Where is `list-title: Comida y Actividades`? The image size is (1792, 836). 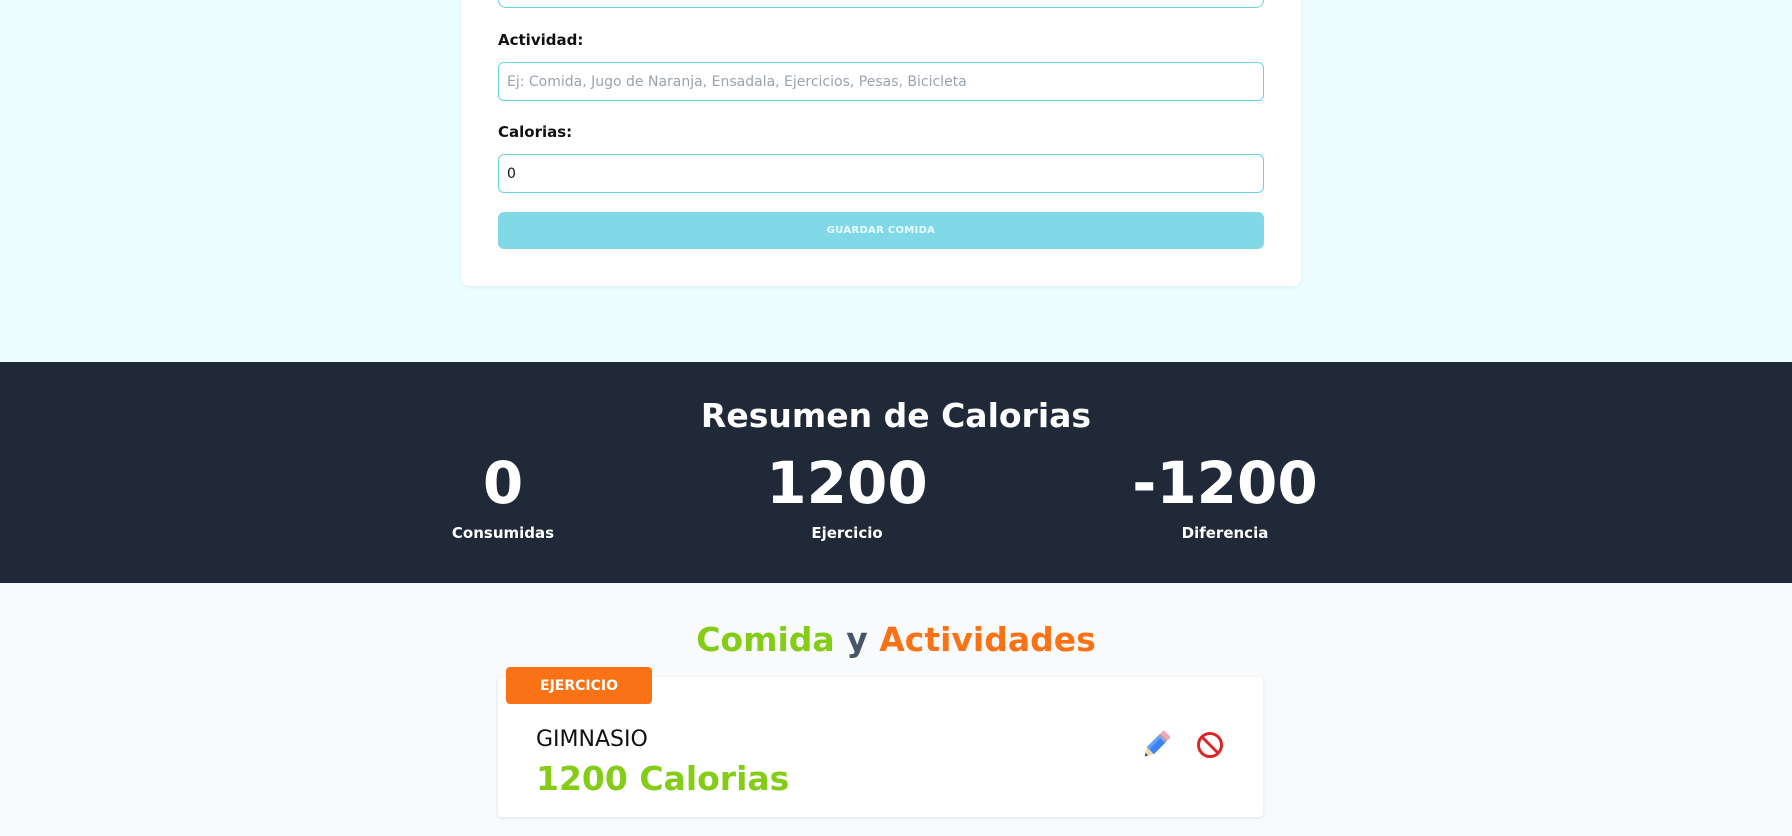
list-title: Comida y Actividades is located at coordinates (896, 639).